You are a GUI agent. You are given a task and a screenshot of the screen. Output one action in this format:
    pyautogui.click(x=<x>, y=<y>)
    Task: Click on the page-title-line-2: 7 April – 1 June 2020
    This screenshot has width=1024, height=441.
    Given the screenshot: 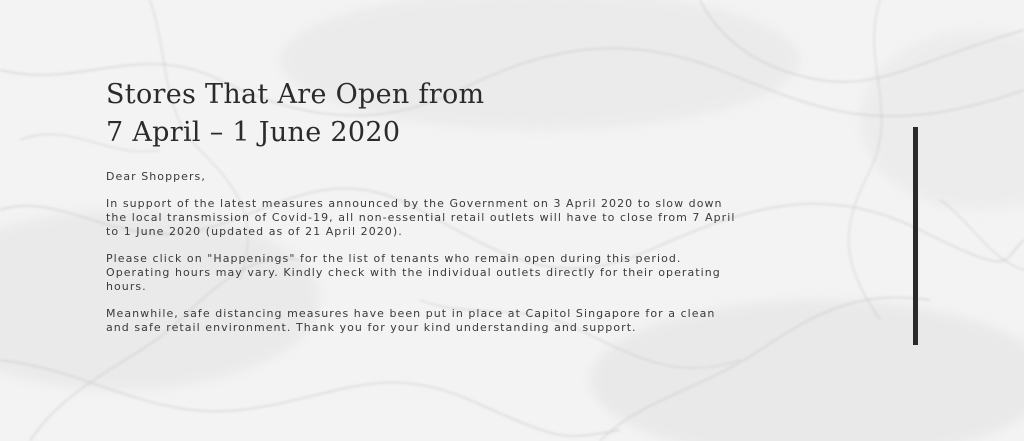 What is the action you would take?
    pyautogui.click(x=253, y=132)
    